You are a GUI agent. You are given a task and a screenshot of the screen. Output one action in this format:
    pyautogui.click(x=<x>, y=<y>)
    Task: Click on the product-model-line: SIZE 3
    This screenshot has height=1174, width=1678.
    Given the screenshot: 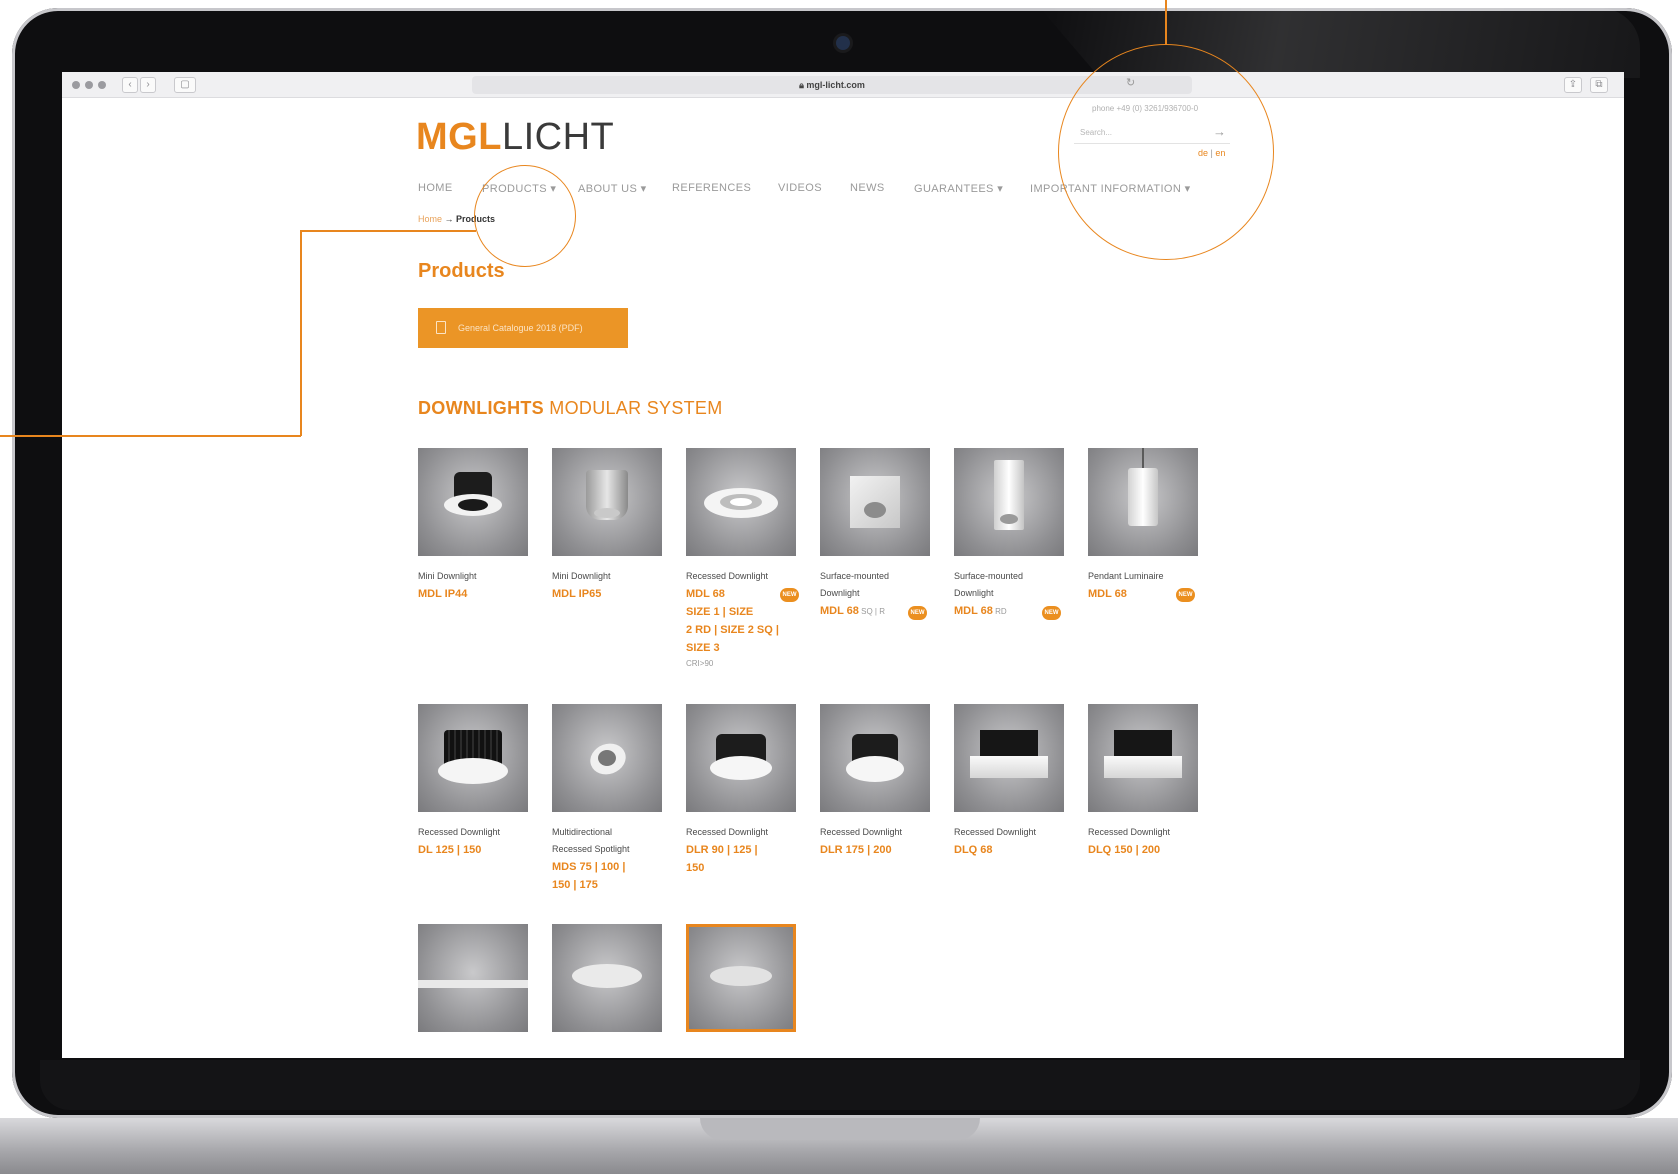 What is the action you would take?
    pyautogui.click(x=741, y=648)
    